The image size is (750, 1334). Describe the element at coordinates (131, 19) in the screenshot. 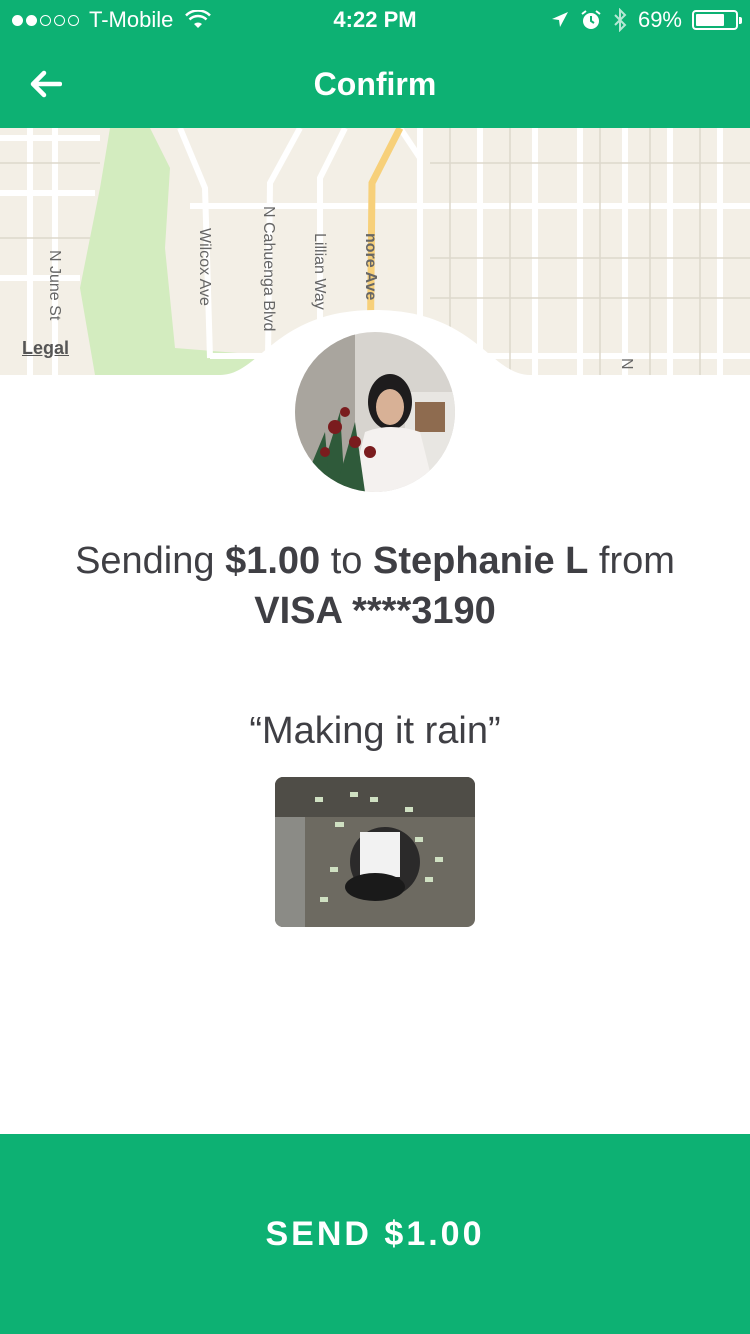

I see `carrier-name: T-Mobile` at that location.